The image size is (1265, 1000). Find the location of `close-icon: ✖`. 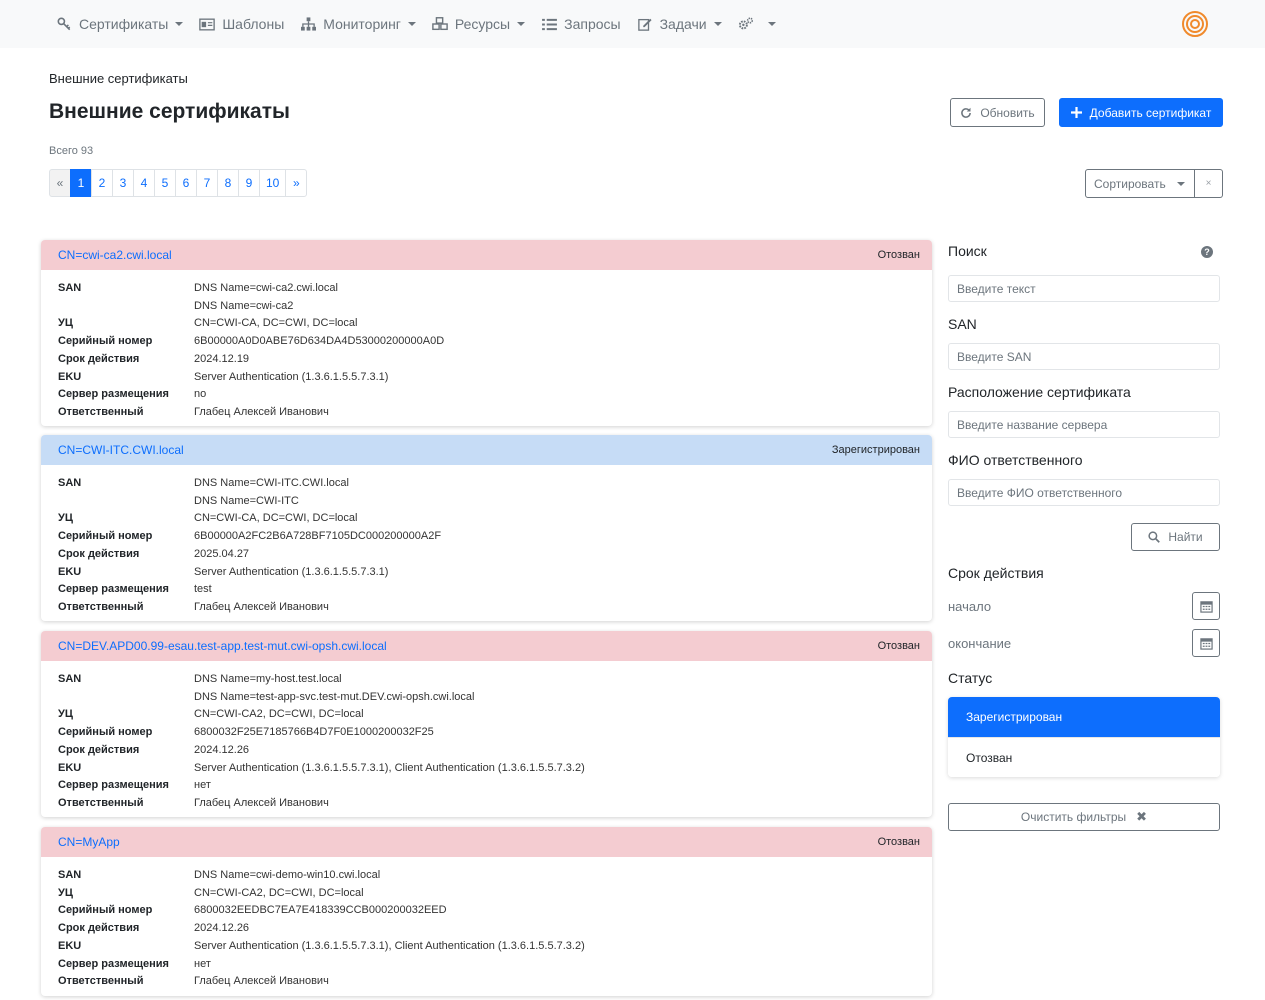

close-icon: ✖ is located at coordinates (1142, 816).